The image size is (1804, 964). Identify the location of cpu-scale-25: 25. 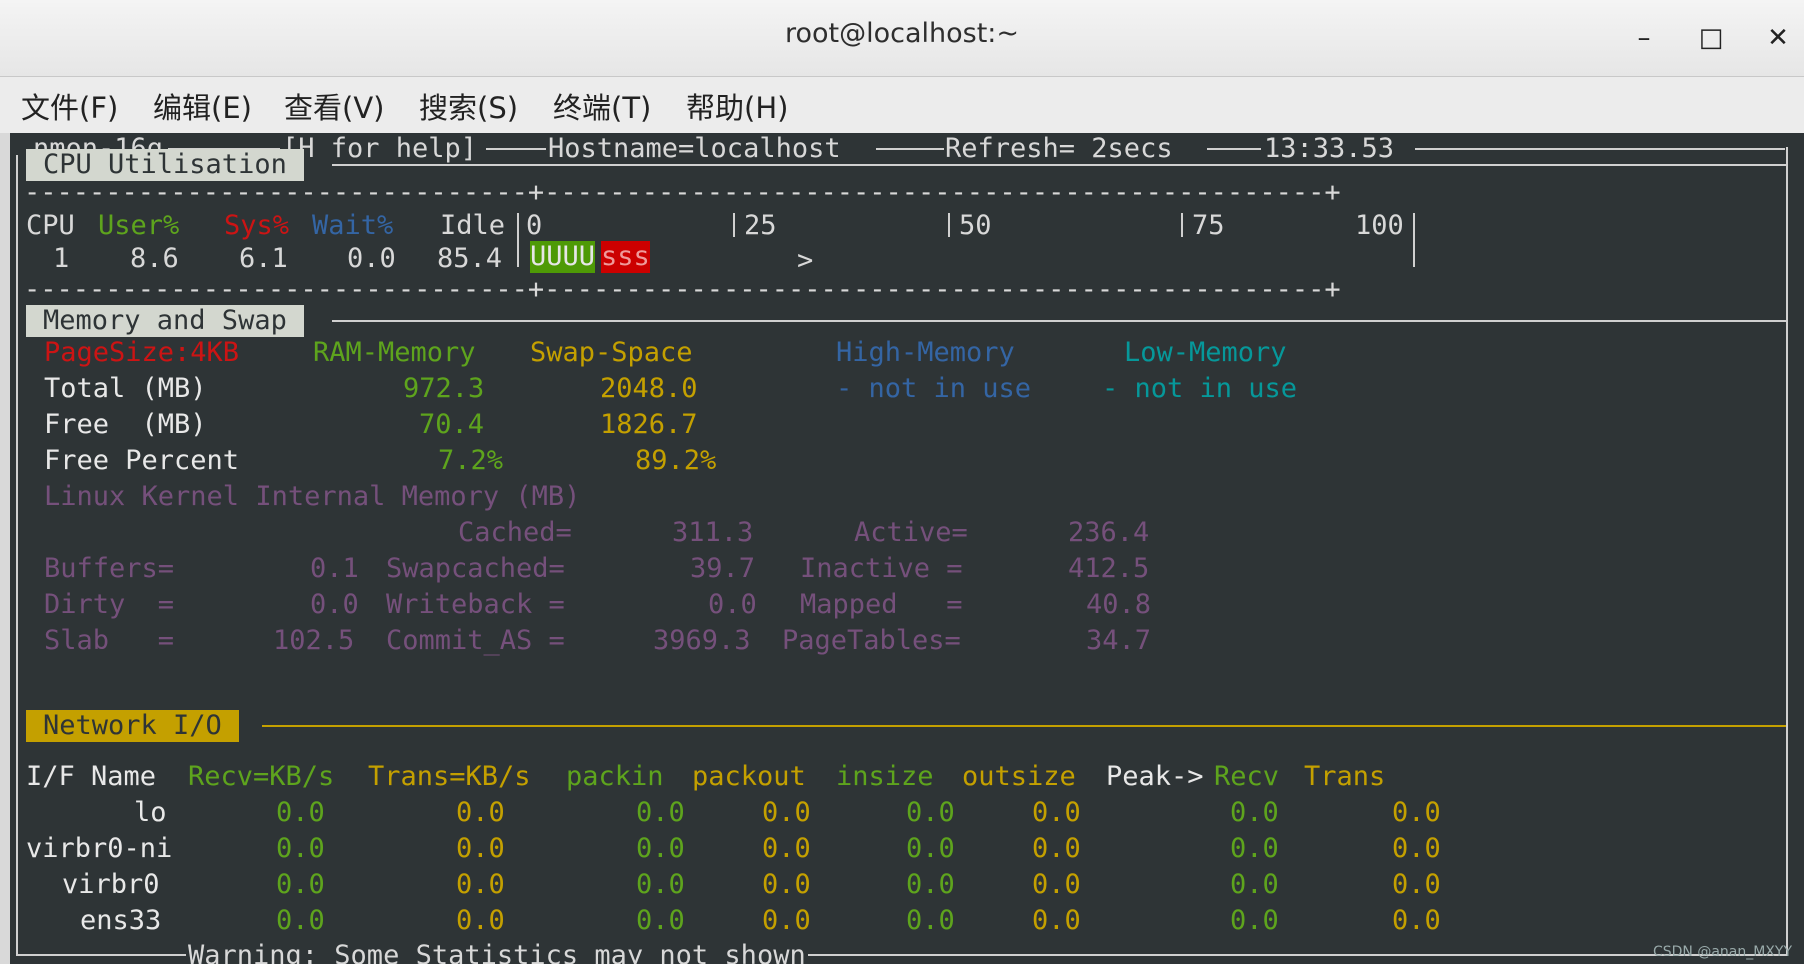
(760, 225).